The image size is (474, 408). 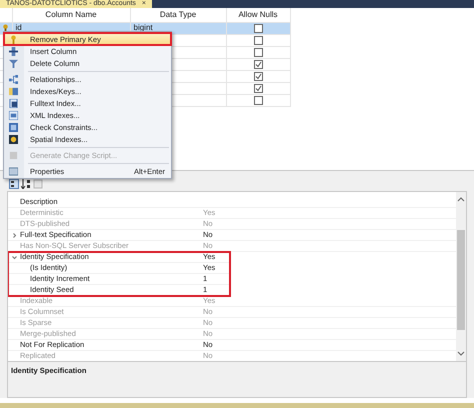 What do you see at coordinates (13, 139) in the screenshot?
I see `spatial-index-icon` at bounding box center [13, 139].